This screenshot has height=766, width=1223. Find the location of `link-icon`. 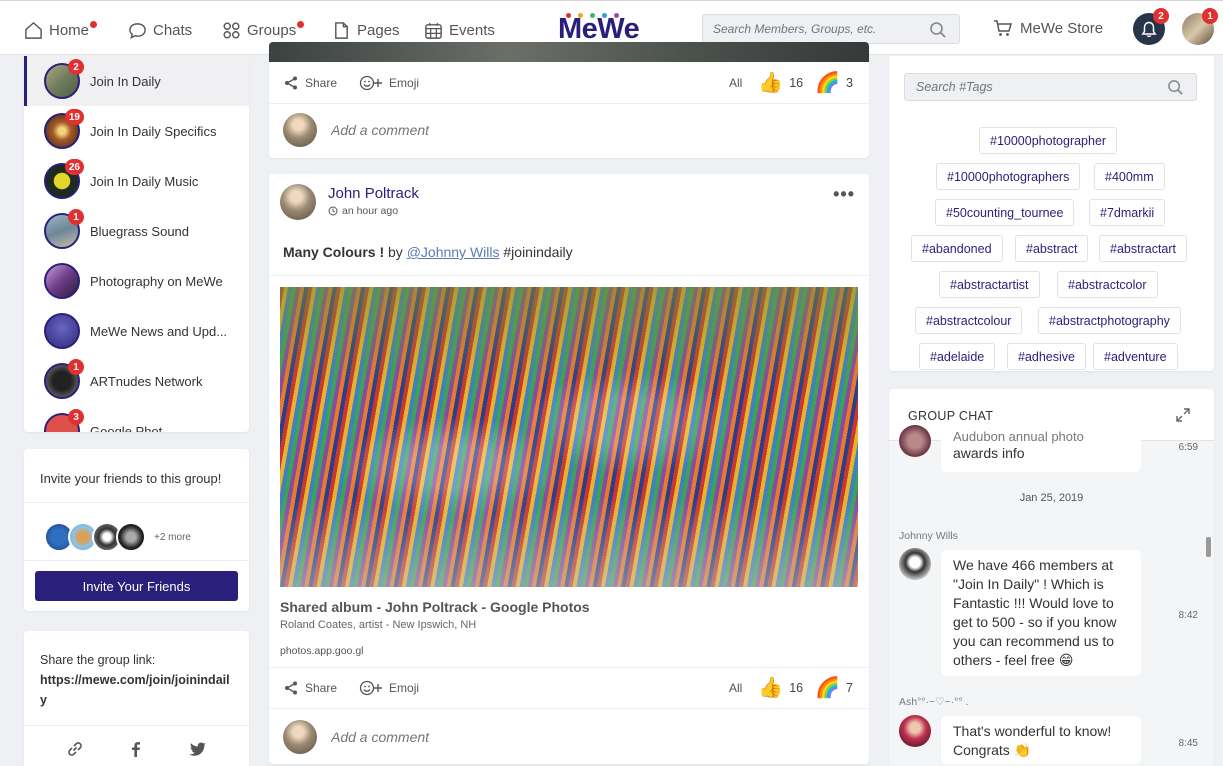

link-icon is located at coordinates (75, 749).